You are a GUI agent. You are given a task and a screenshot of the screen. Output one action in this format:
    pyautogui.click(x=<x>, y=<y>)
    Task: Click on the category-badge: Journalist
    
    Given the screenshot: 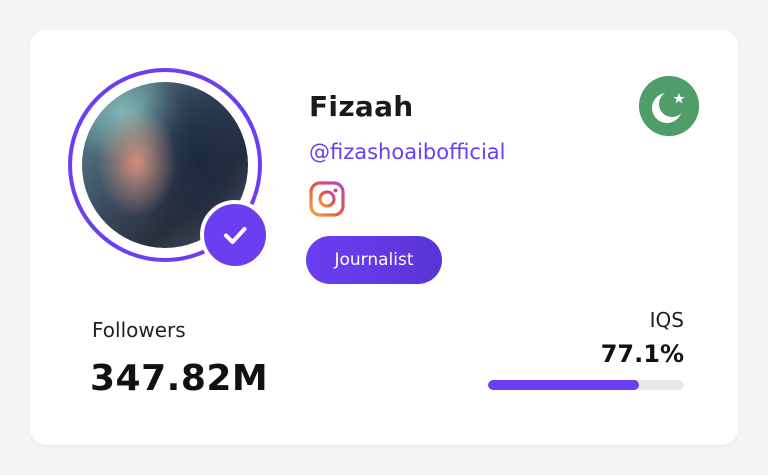 What is the action you would take?
    pyautogui.click(x=374, y=260)
    